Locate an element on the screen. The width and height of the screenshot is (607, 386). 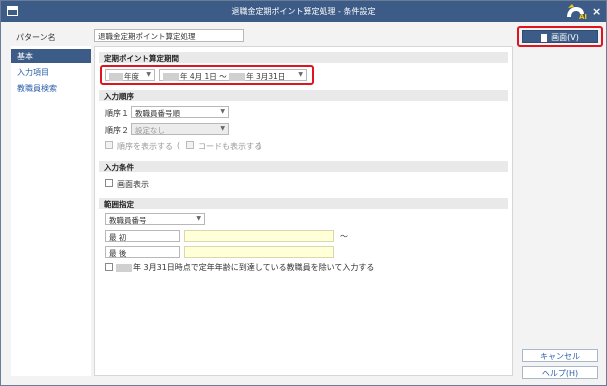
show-code-label: コードも表示する is located at coordinates (230, 146).